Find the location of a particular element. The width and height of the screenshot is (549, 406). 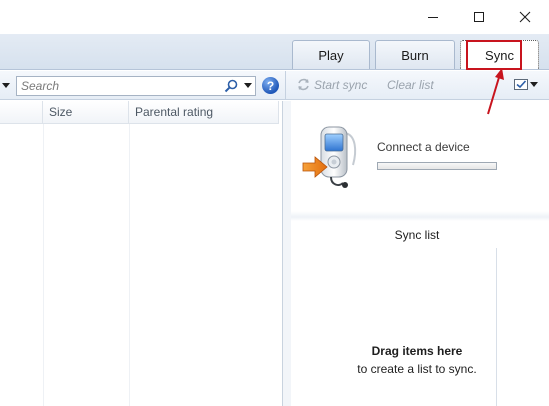

sync-options-button is located at coordinates (526, 84).